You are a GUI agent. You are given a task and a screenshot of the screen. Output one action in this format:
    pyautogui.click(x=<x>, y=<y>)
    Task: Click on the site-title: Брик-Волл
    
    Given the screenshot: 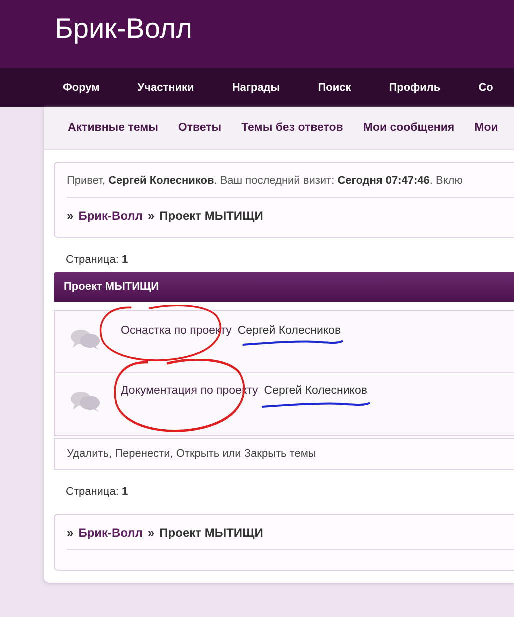 What is the action you would take?
    pyautogui.click(x=123, y=29)
    